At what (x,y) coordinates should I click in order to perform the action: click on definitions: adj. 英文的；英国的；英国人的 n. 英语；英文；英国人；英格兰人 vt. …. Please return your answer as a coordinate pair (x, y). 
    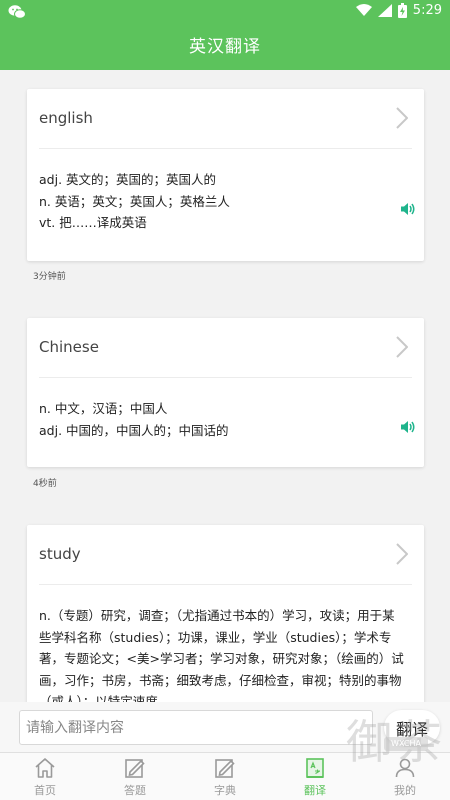
    Looking at the image, I should click on (225, 191).